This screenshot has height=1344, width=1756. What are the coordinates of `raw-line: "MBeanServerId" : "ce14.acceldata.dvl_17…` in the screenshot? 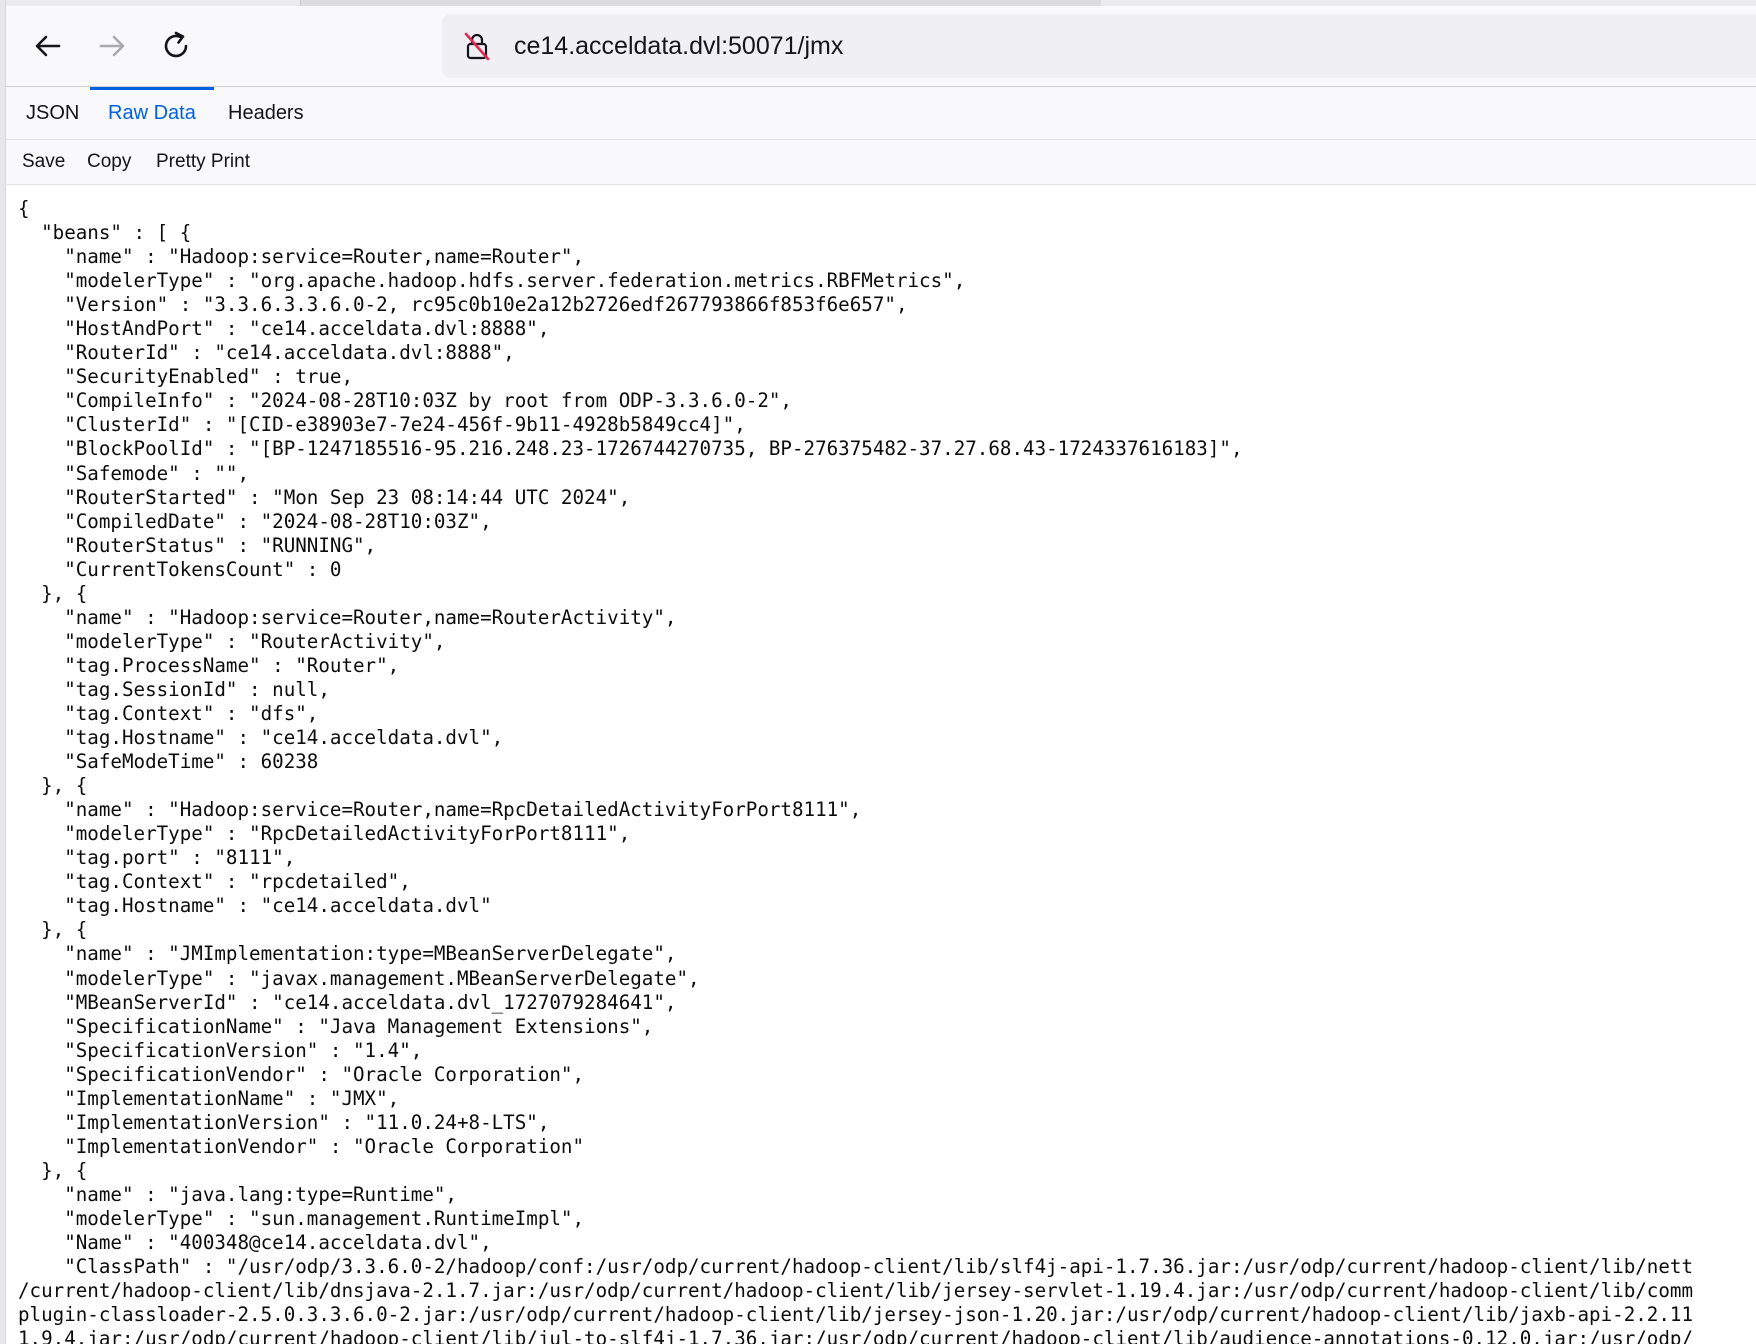 It's located at (347, 1002).